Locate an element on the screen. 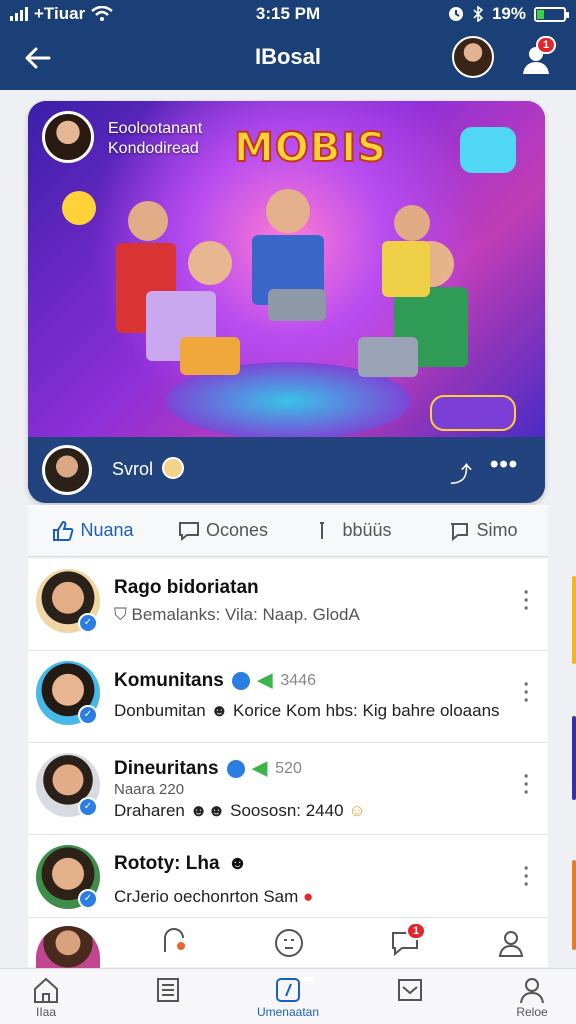 The height and width of the screenshot is (1024, 576). tab-inbox is located at coordinates (410, 990).